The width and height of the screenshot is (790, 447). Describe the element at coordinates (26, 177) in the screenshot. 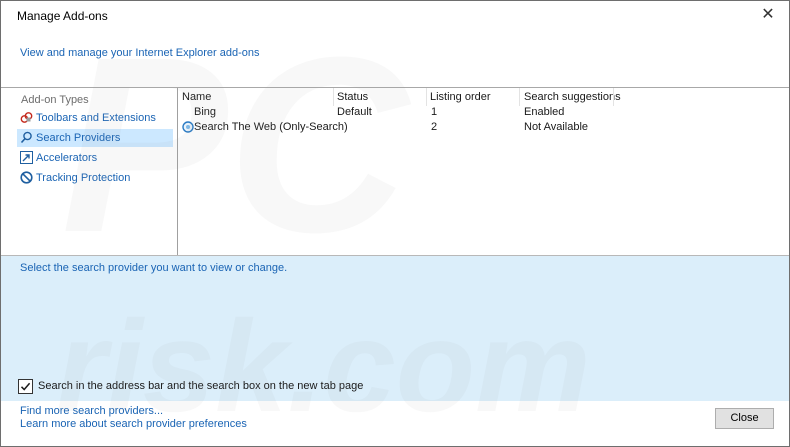

I see `tracking-protection-icon` at that location.